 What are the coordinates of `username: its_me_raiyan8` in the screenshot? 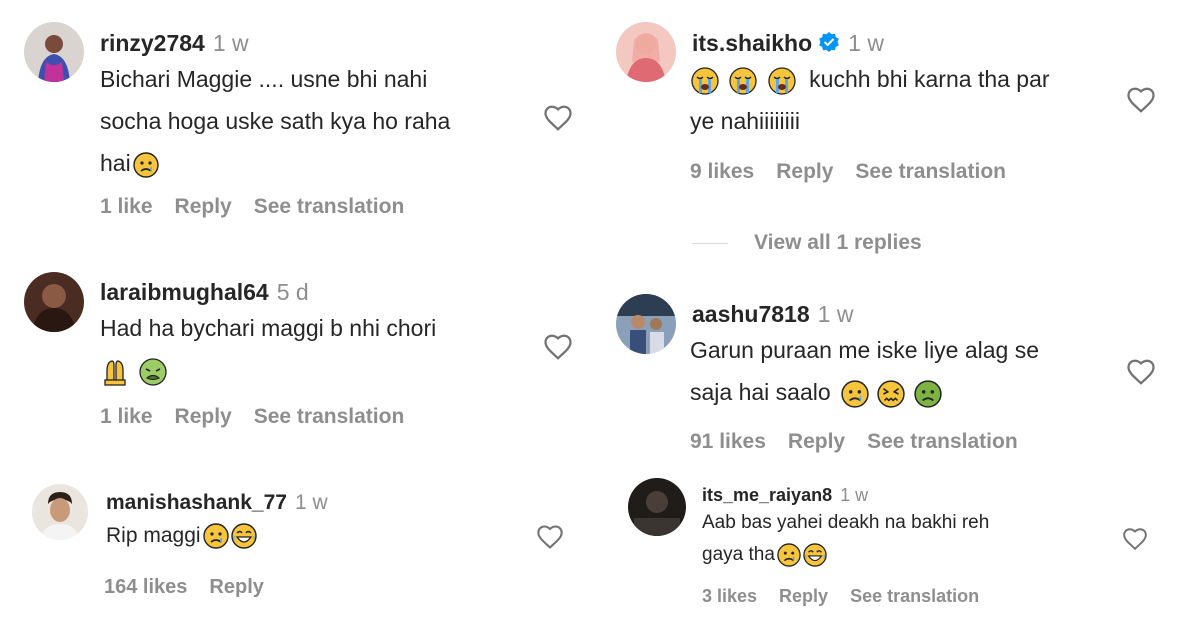 It's located at (767, 495).